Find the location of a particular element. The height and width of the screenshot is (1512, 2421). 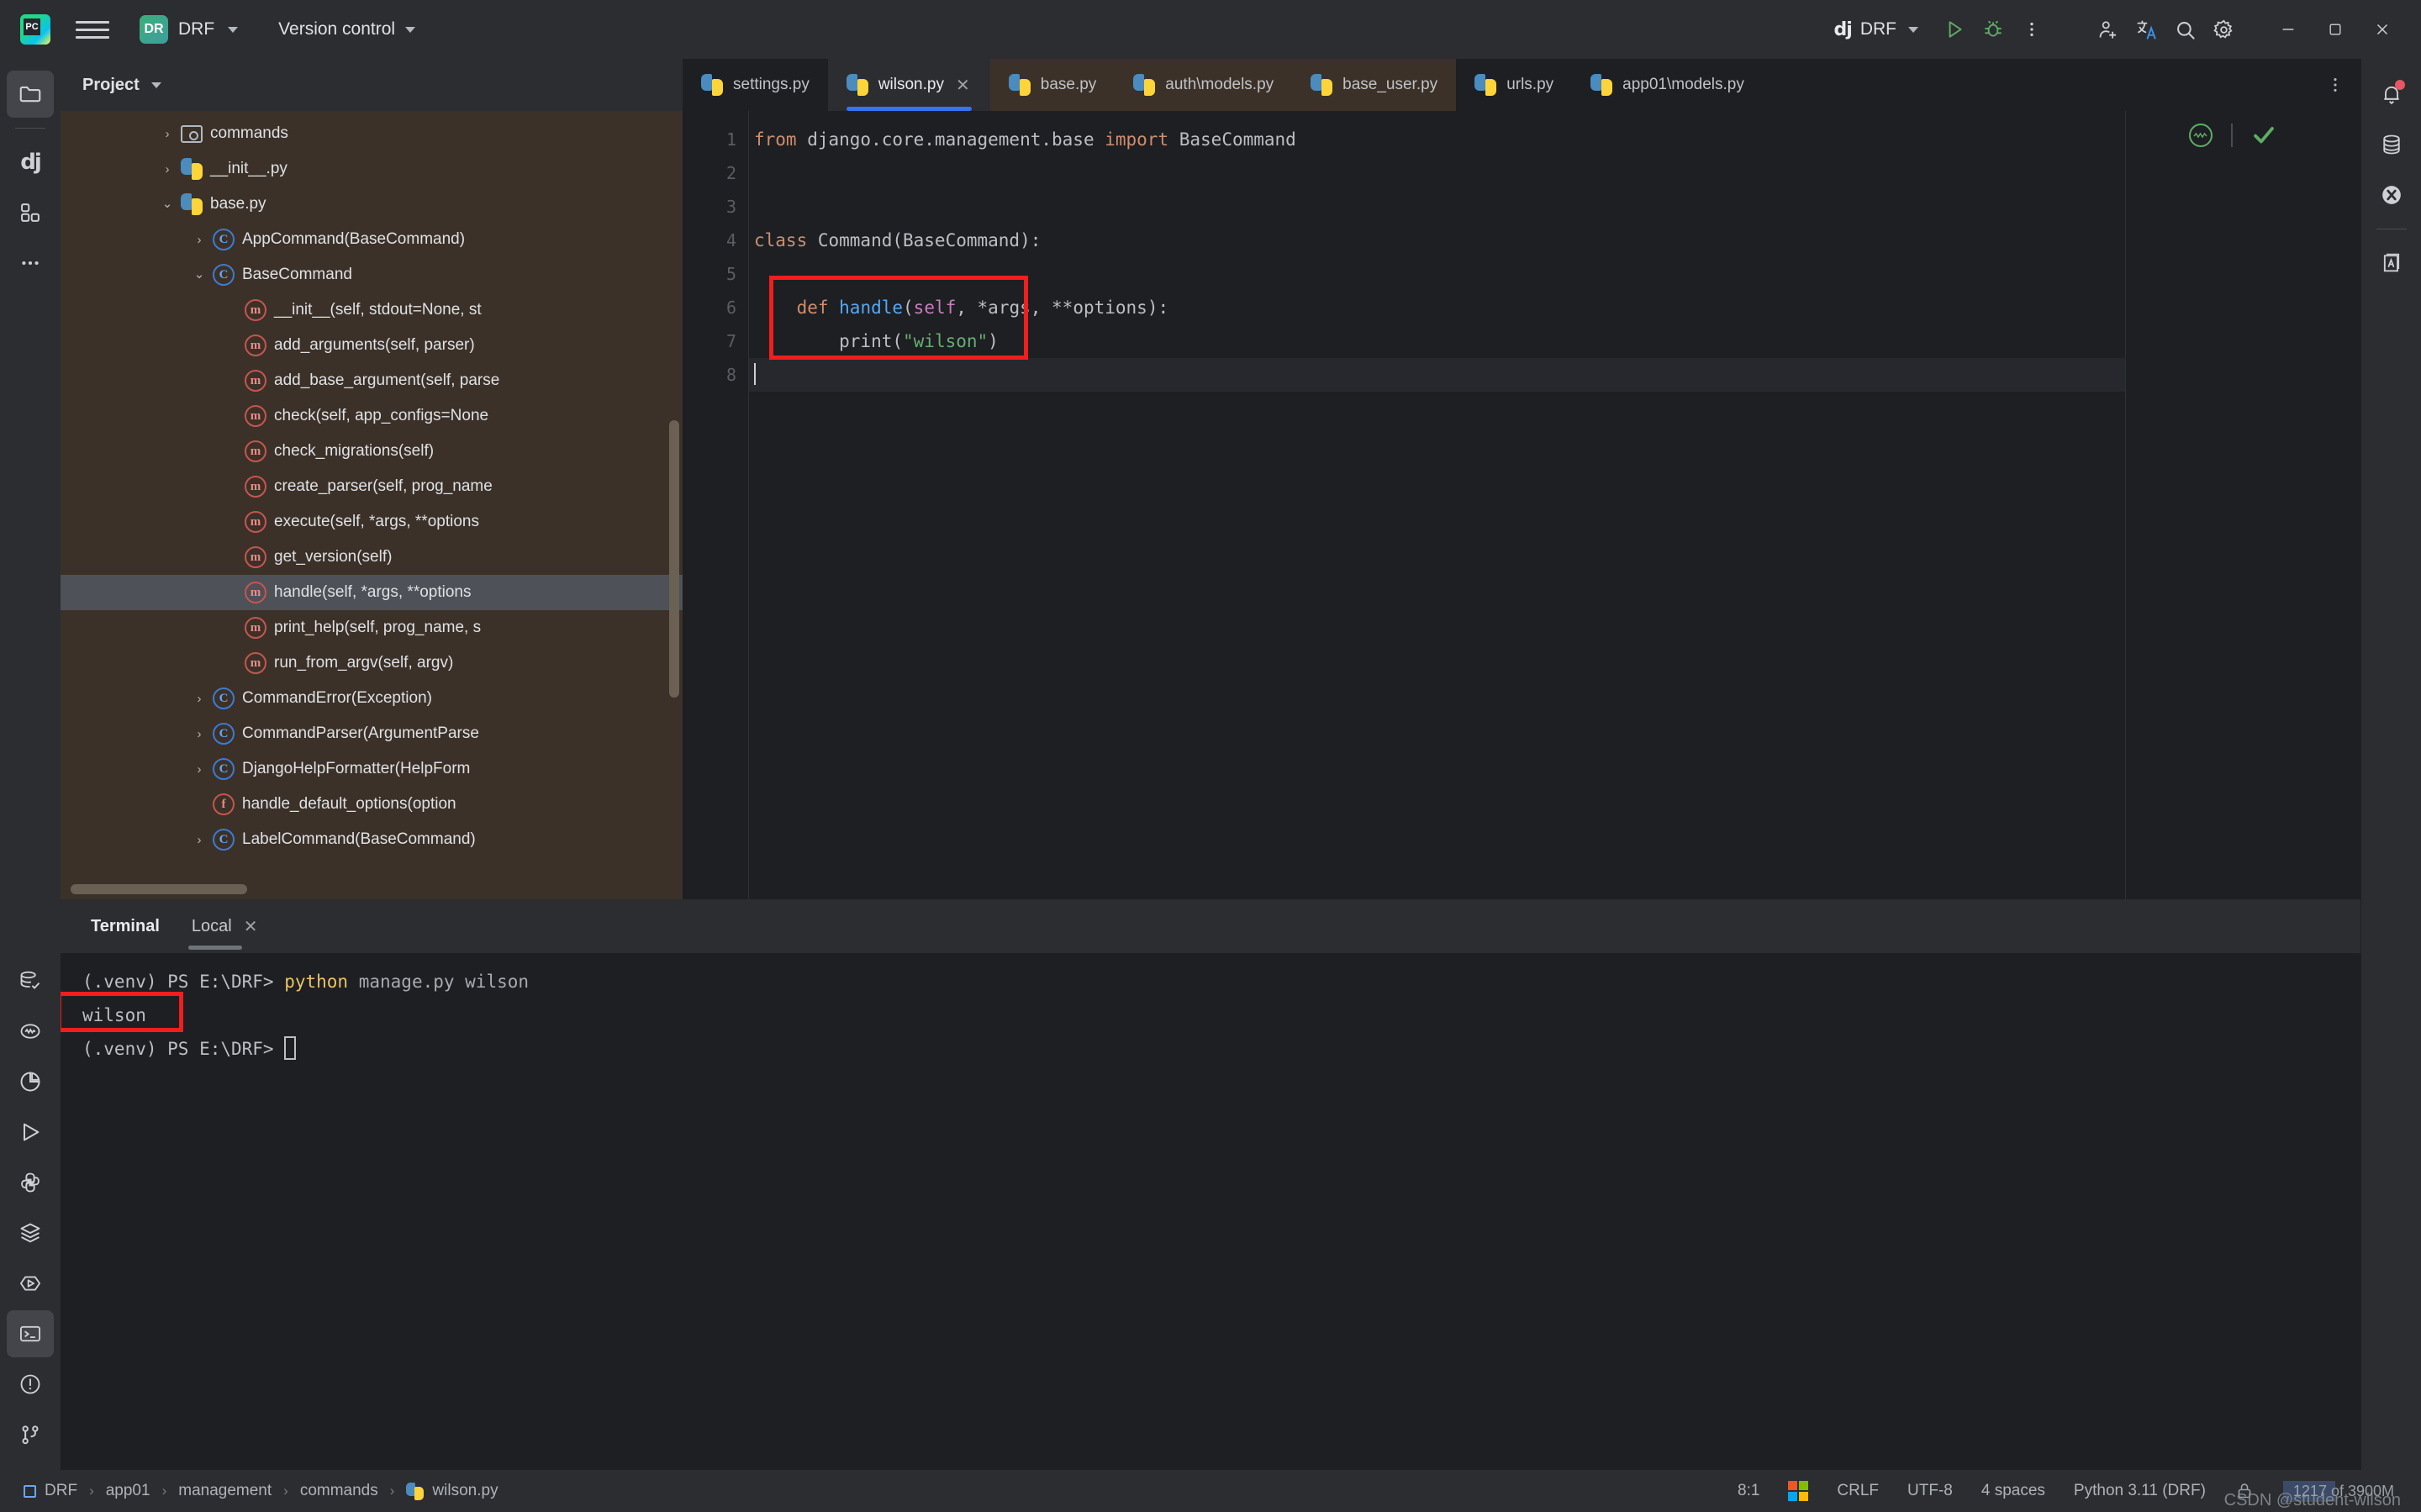

sidebar-item-project is located at coordinates (30, 94).